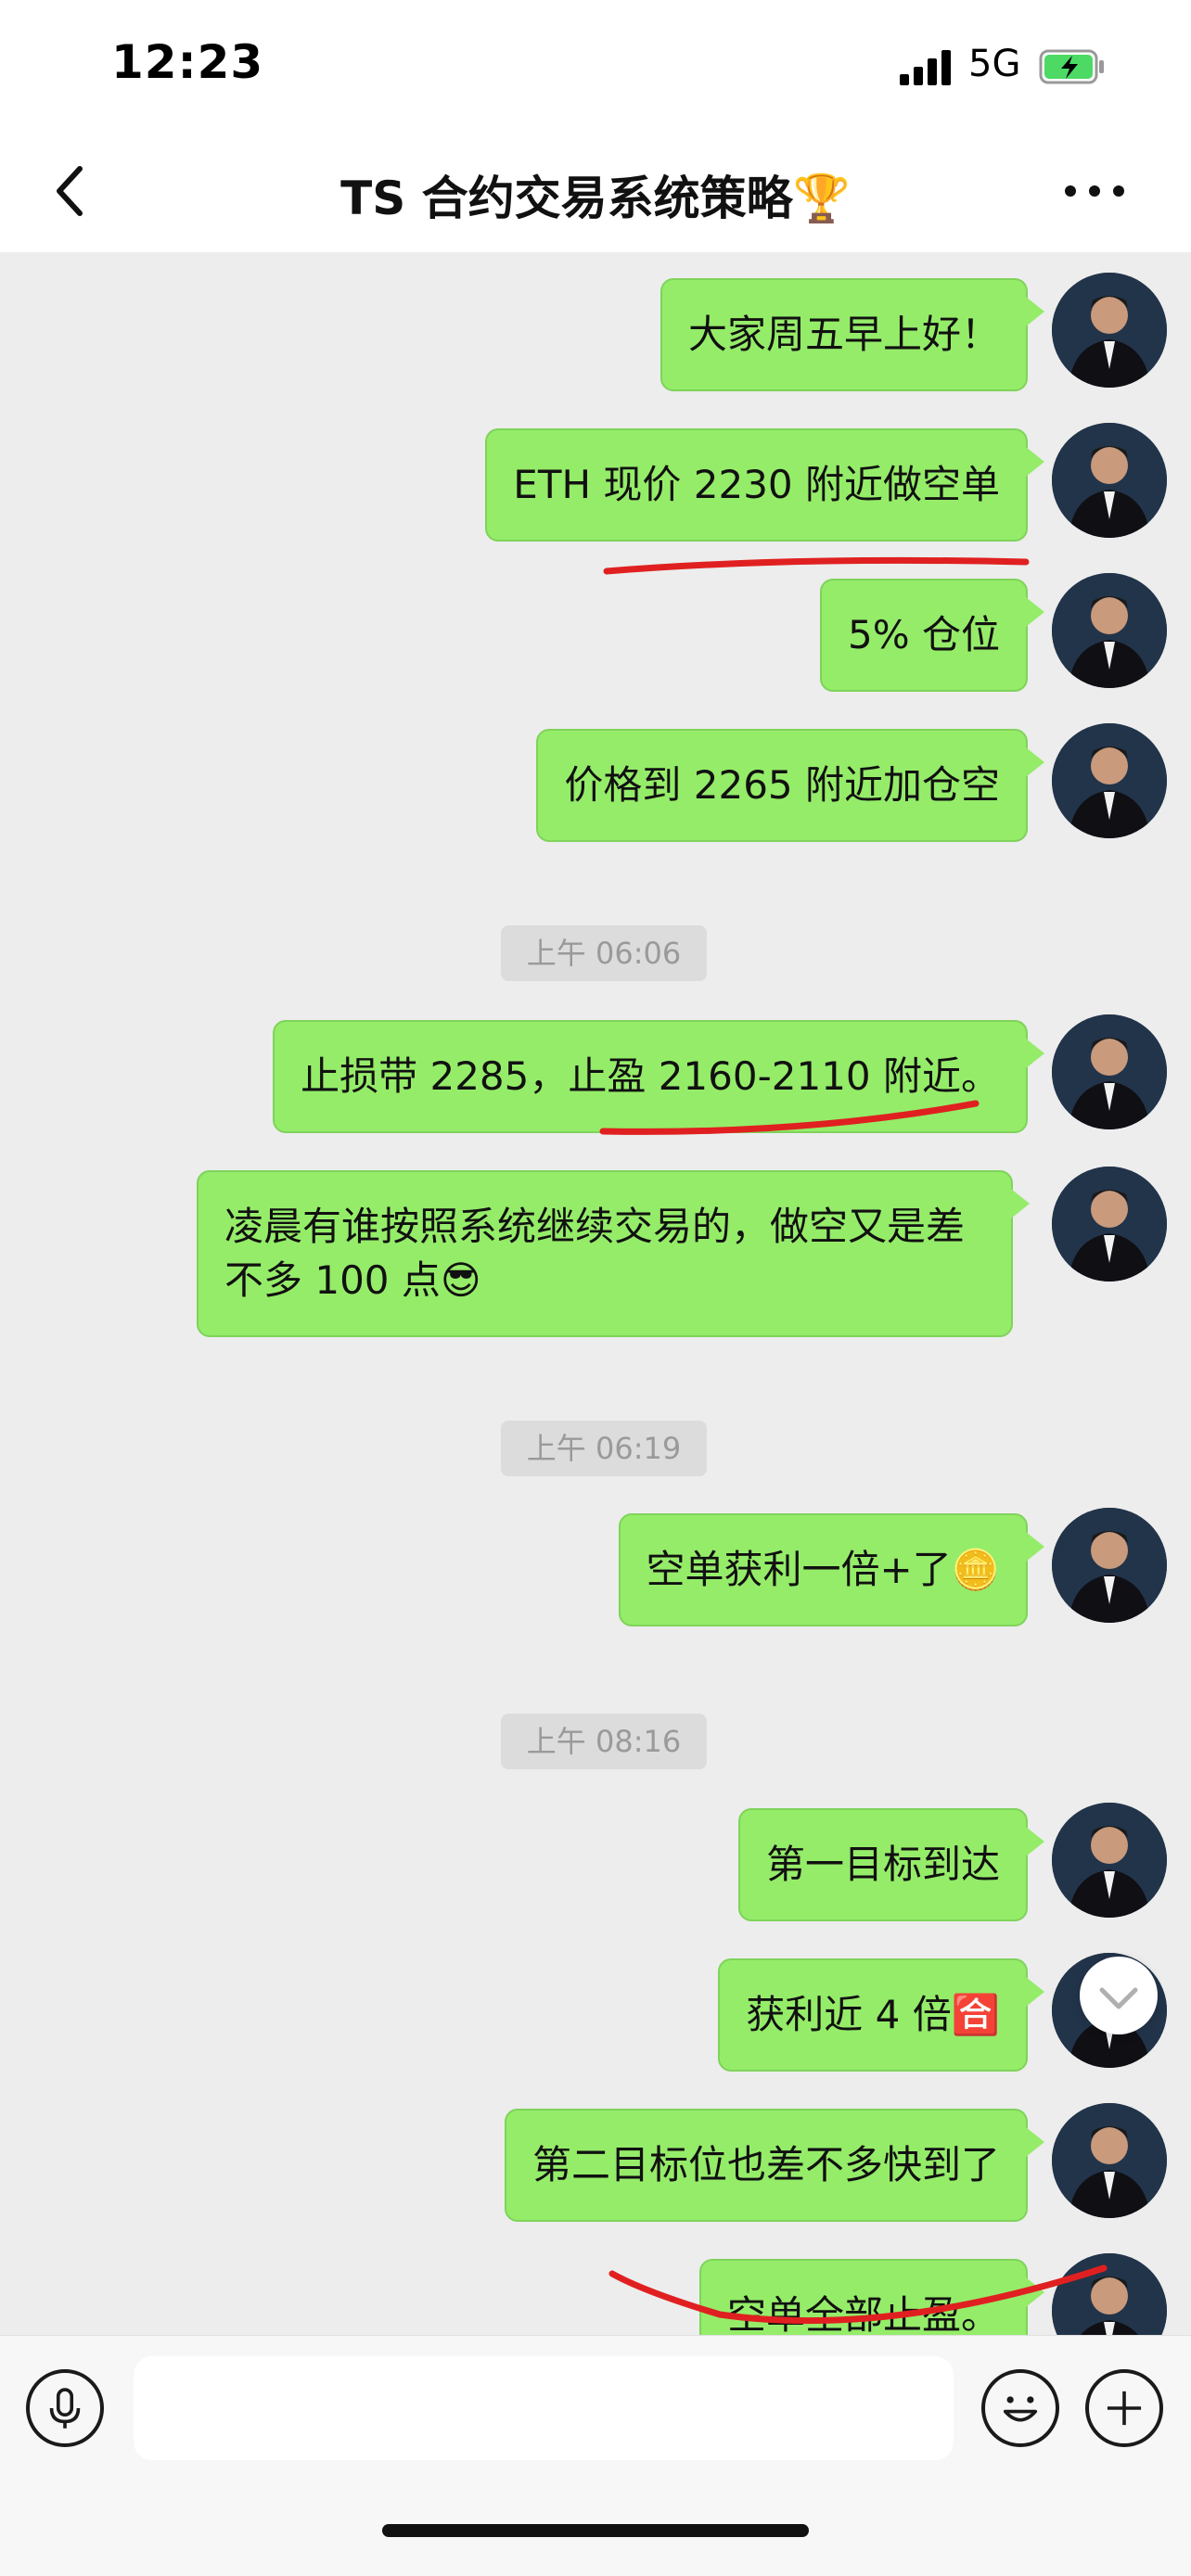  What do you see at coordinates (1020, 2408) in the screenshot?
I see `emoji-button` at bounding box center [1020, 2408].